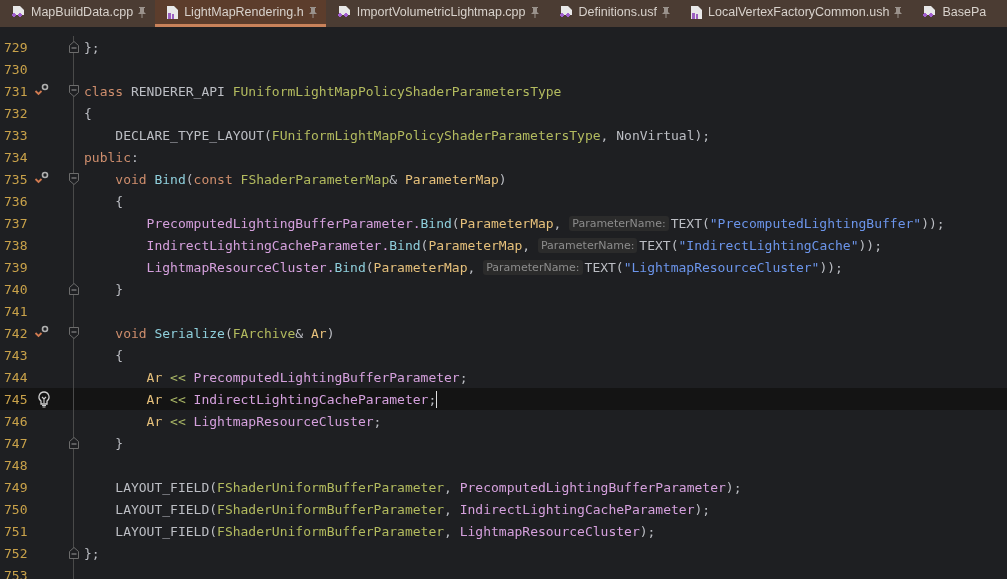 This screenshot has height=579, width=1007. I want to click on code-token: :, so click(134, 157).